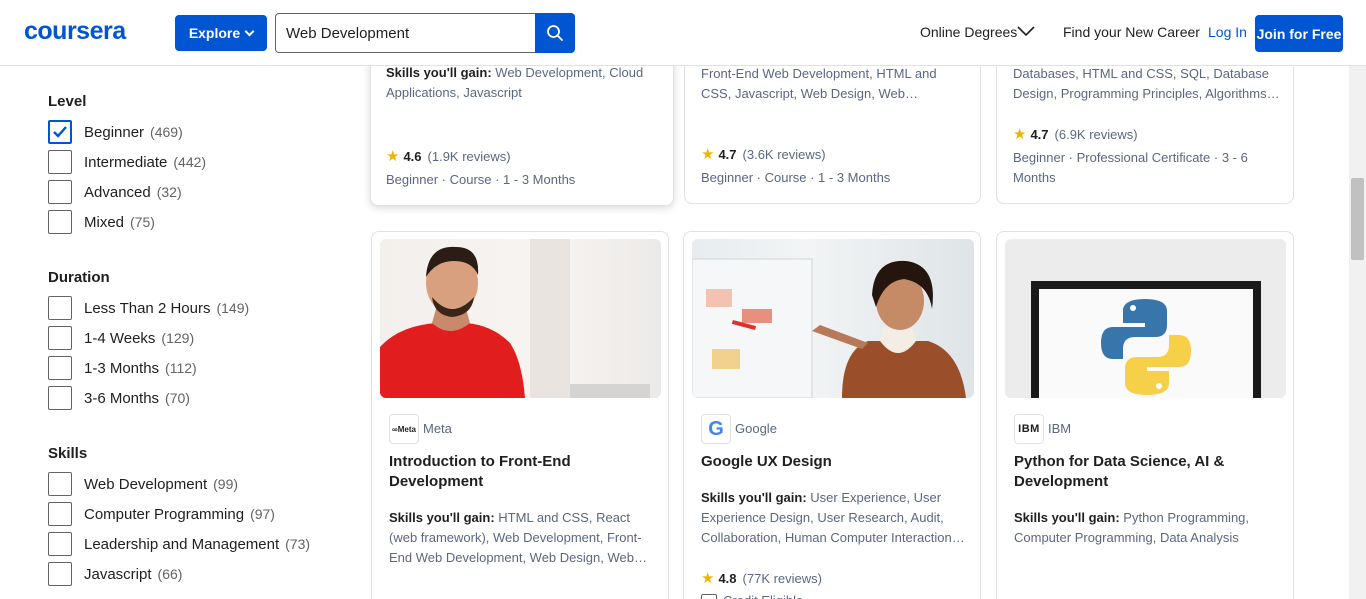 Image resolution: width=1366 pixels, height=599 pixels. I want to click on filter-option-beginner: Beginner (469), so click(115, 132).